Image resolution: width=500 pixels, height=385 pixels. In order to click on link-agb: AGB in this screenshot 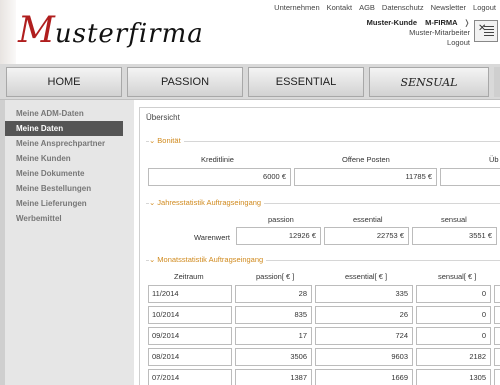, I will do `click(367, 7)`.